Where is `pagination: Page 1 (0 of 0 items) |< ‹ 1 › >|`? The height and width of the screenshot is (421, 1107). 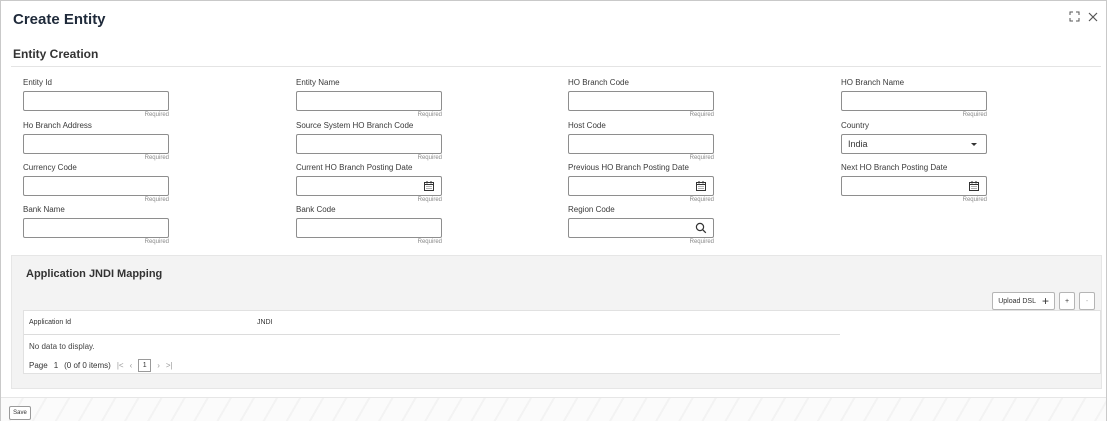
pagination: Page 1 (0 of 0 items) |< ‹ 1 › >| is located at coordinates (101, 365).